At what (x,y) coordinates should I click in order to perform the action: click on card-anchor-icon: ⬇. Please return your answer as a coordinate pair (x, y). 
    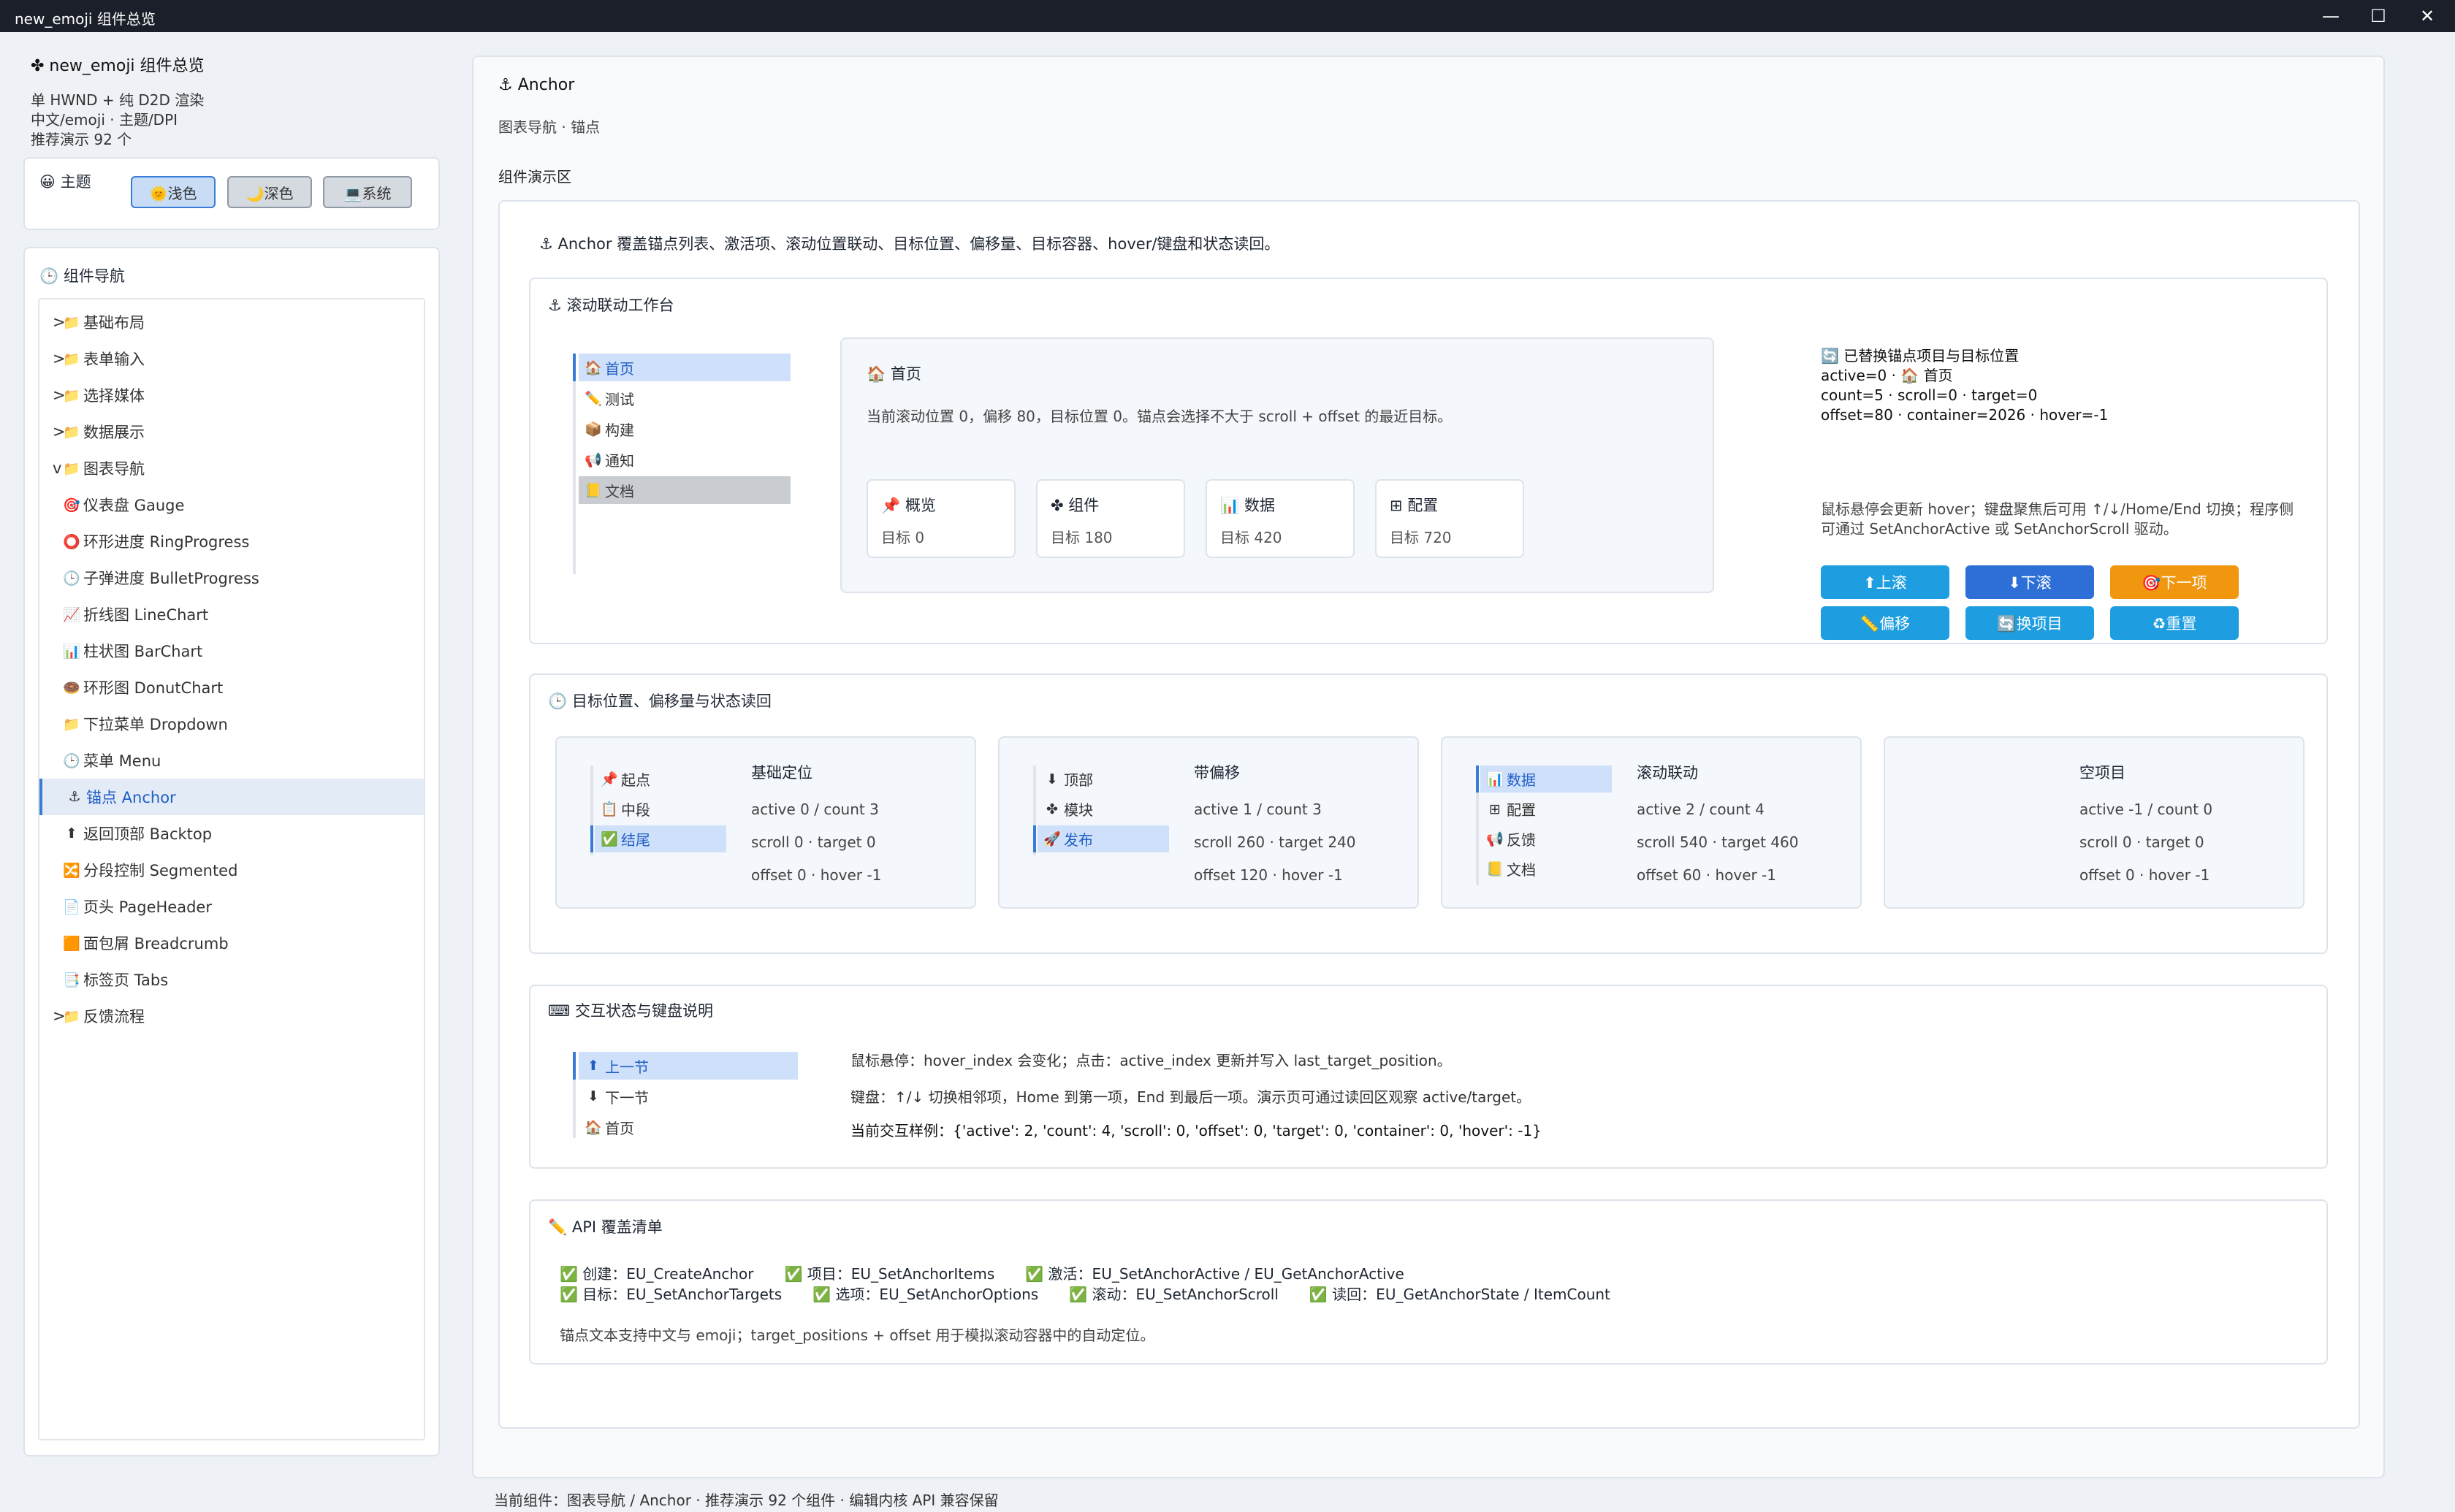
    Looking at the image, I should click on (1052, 779).